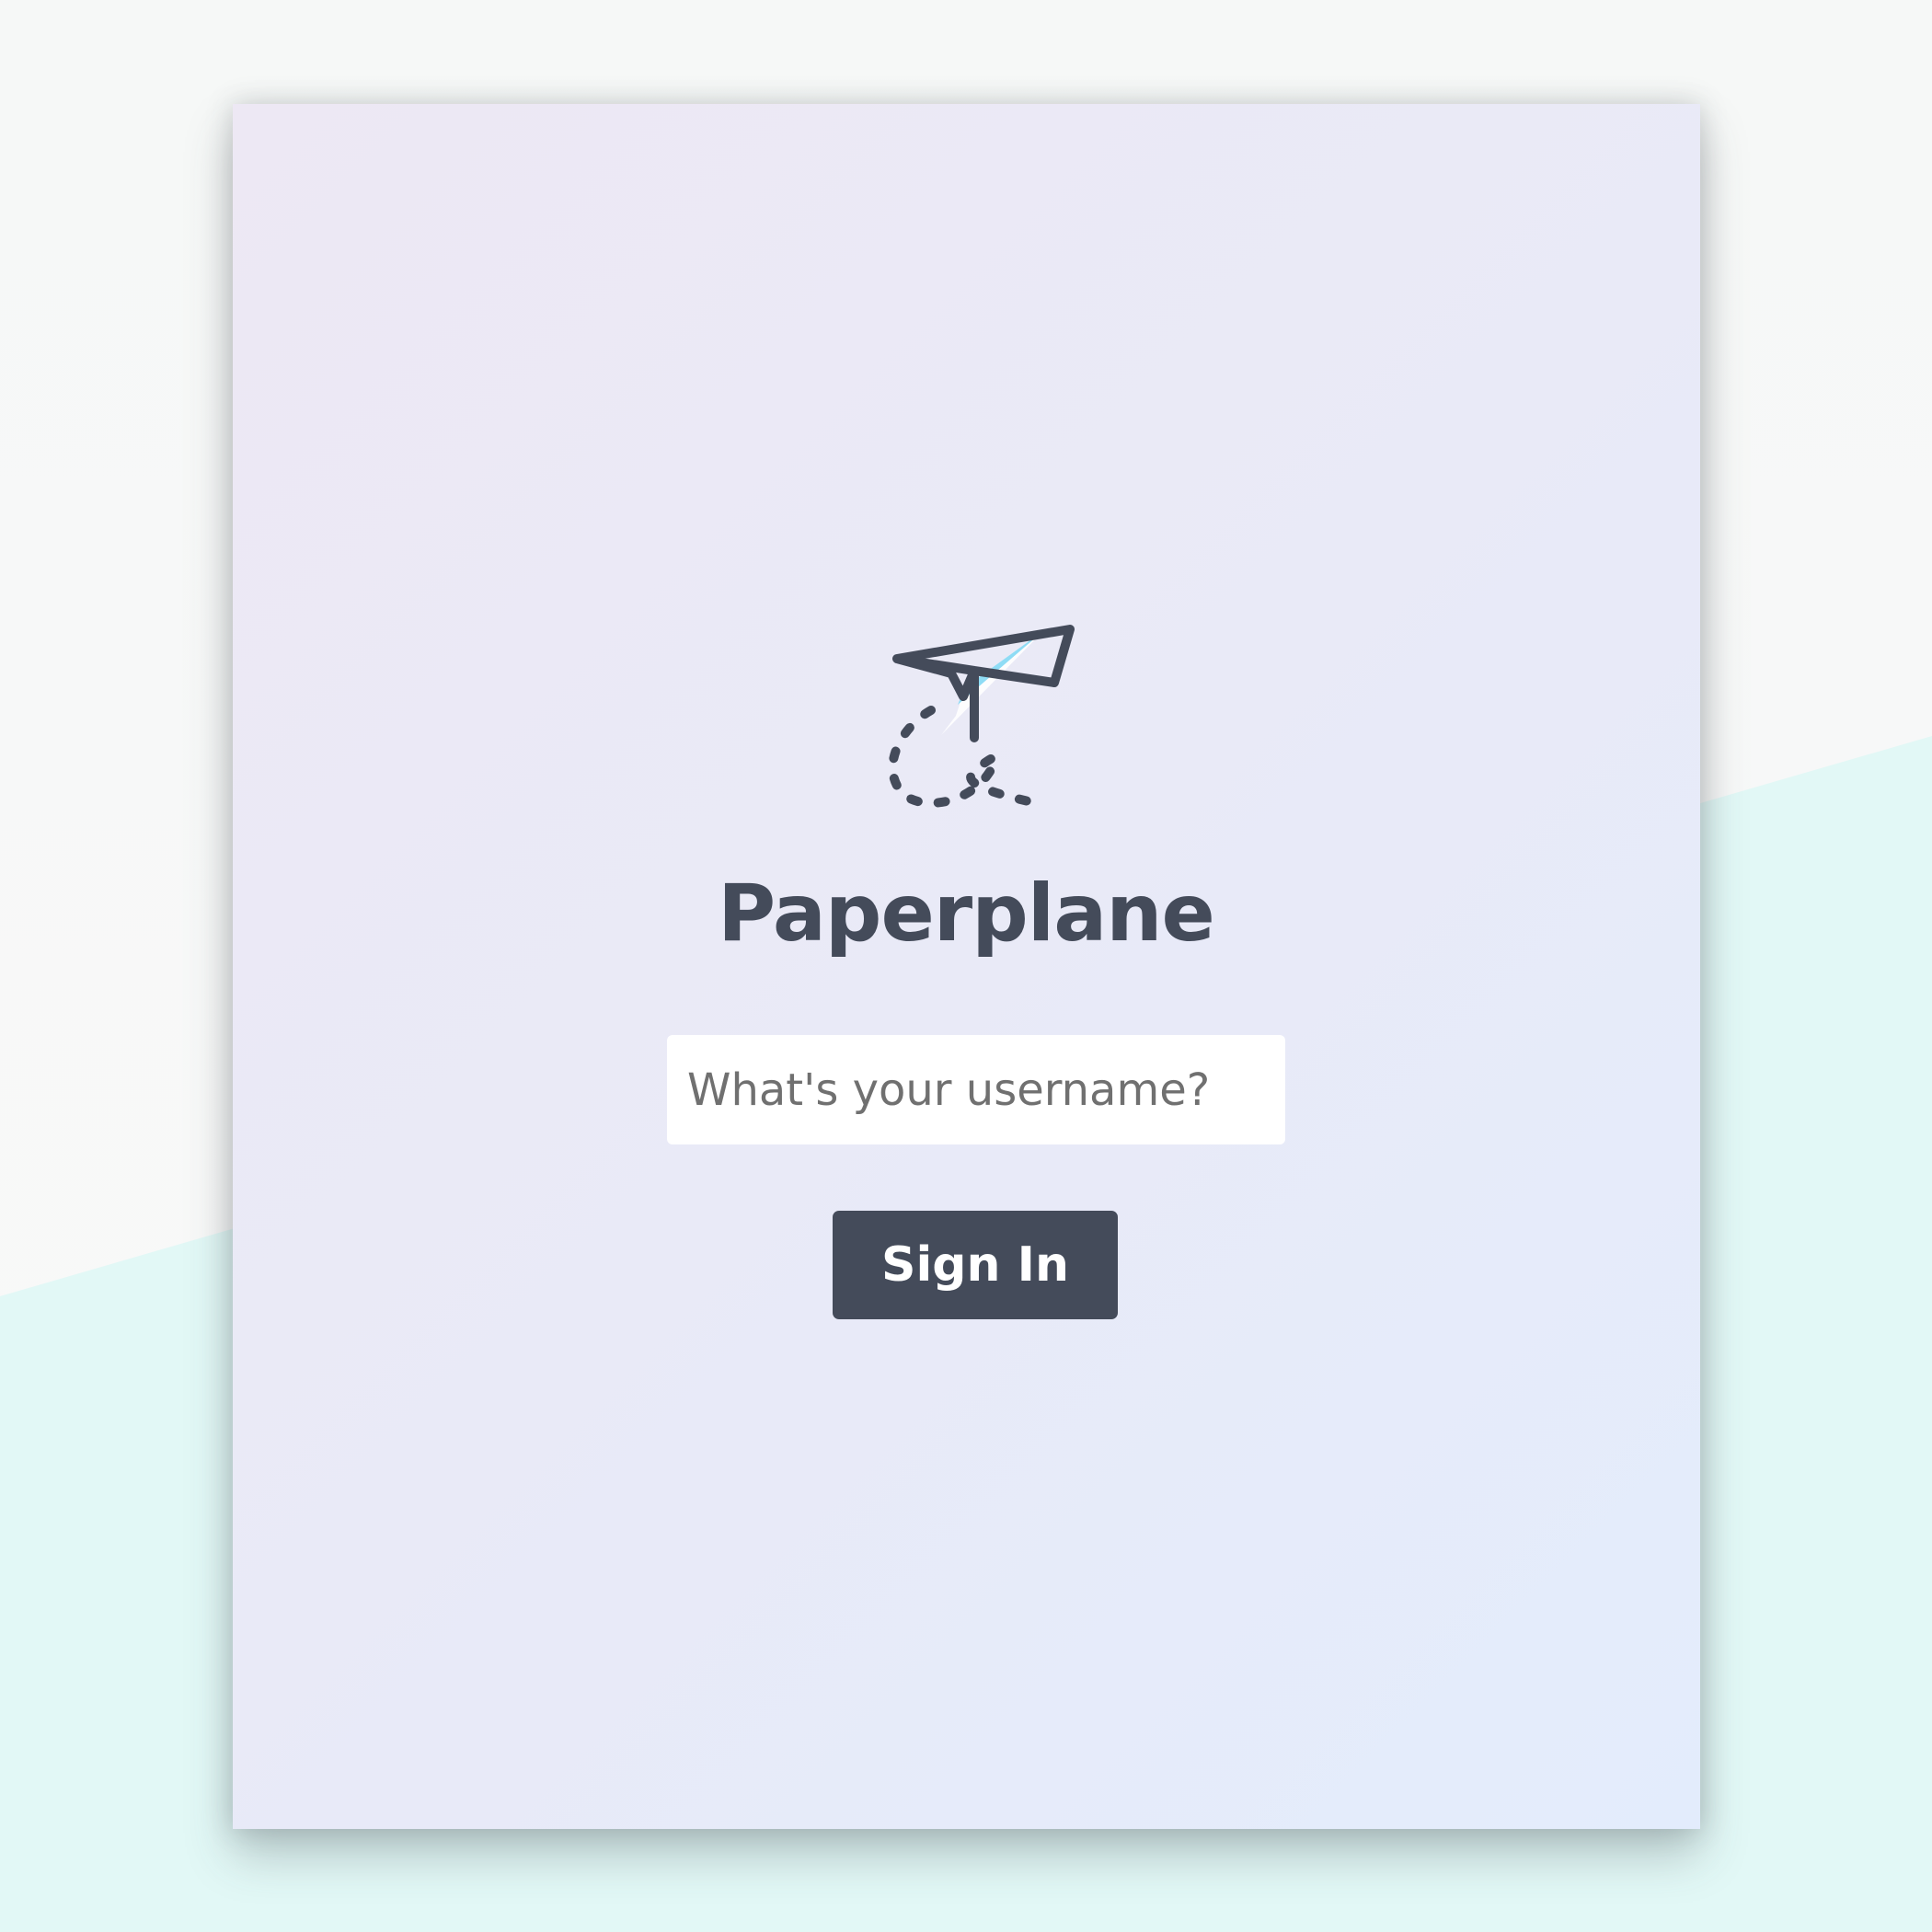  What do you see at coordinates (981, 717) in the screenshot?
I see `paper-plane-icon` at bounding box center [981, 717].